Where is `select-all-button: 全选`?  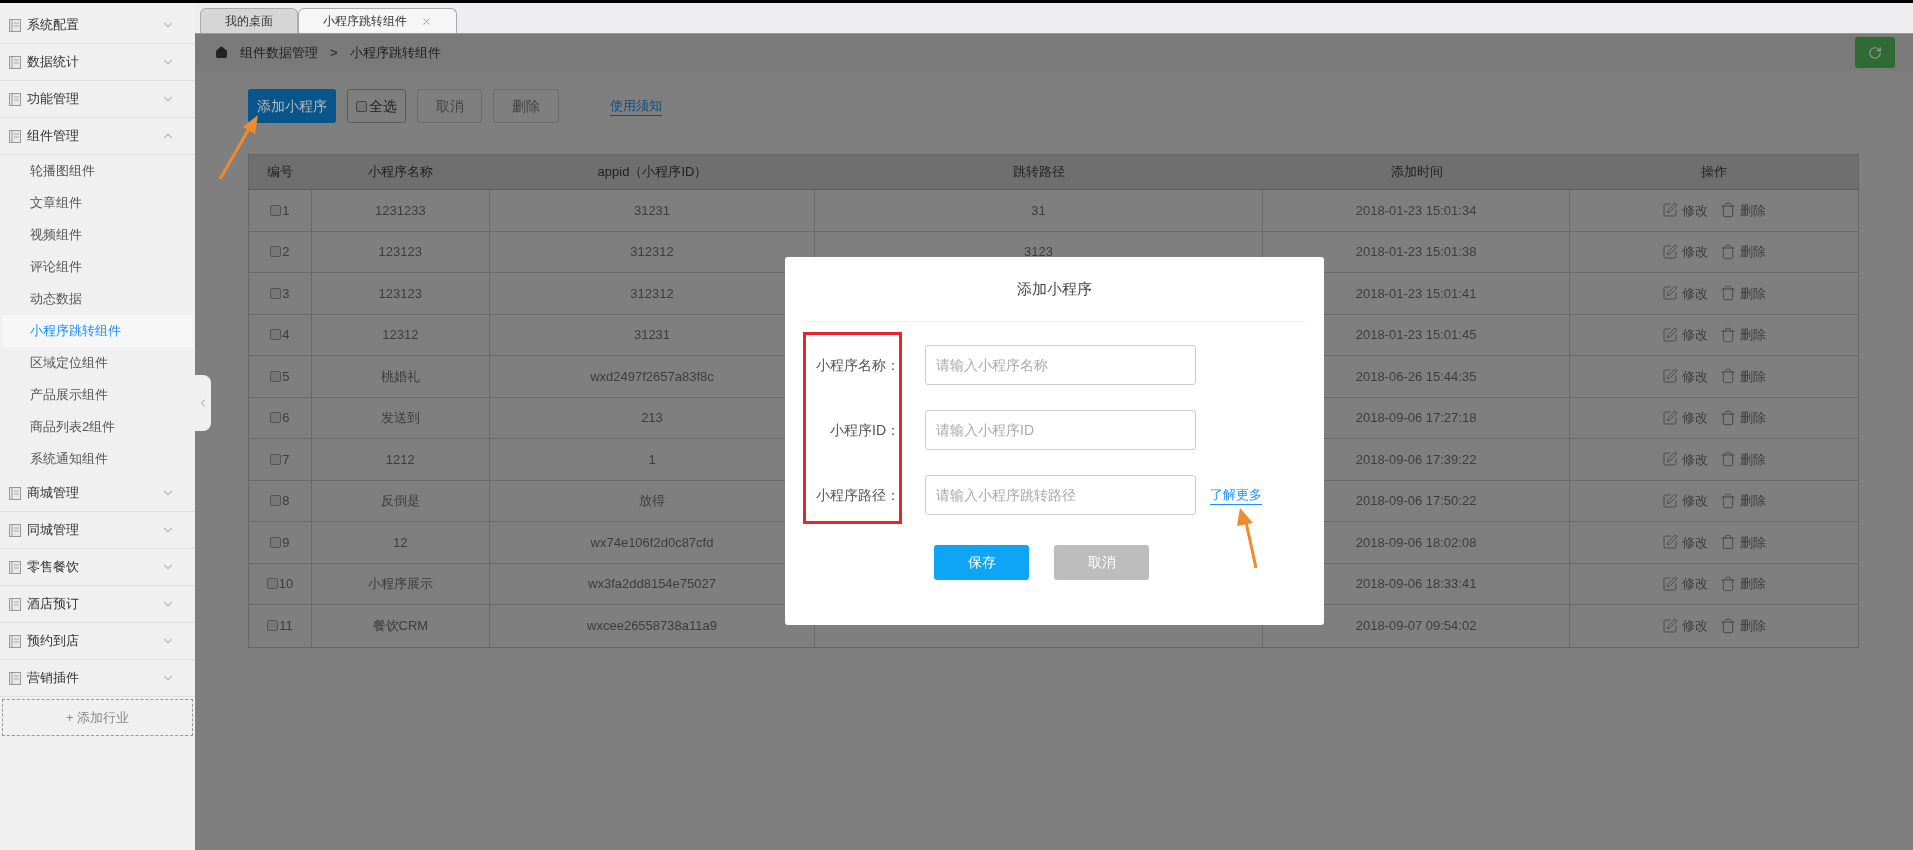 select-all-button: 全选 is located at coordinates (376, 106).